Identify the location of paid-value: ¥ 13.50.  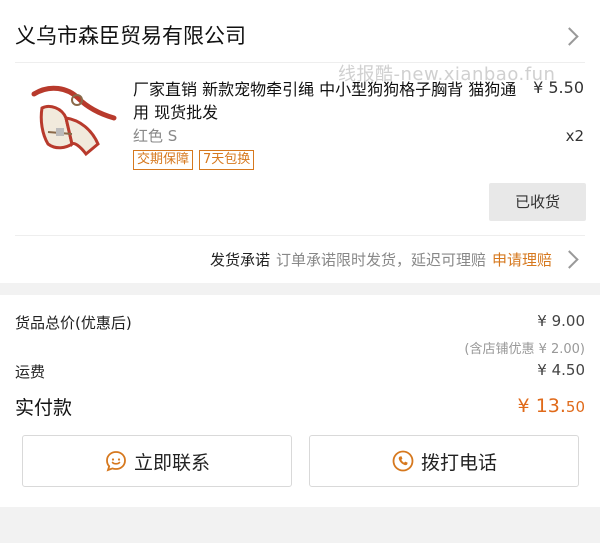
(551, 406).